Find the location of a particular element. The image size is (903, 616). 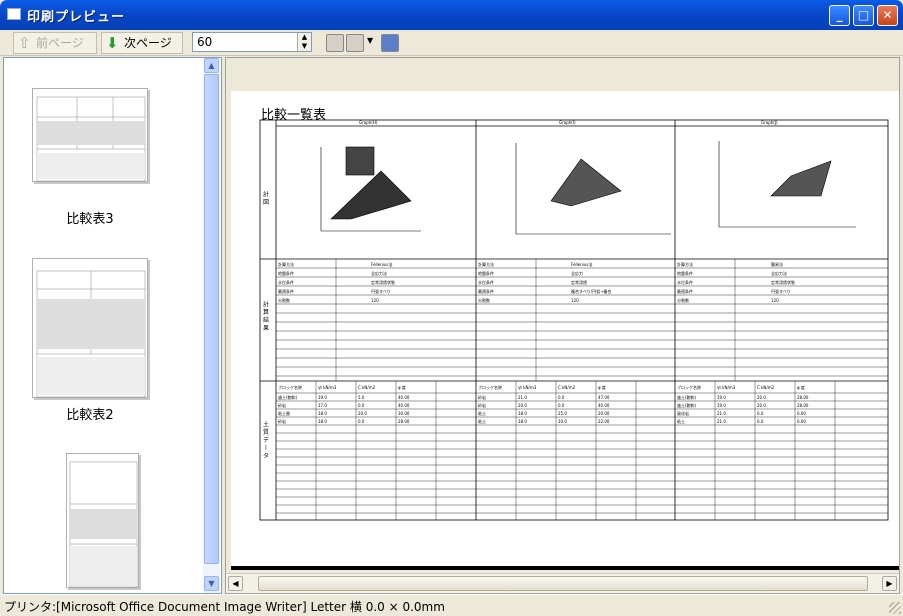

page-bottom-border is located at coordinates (565, 568).